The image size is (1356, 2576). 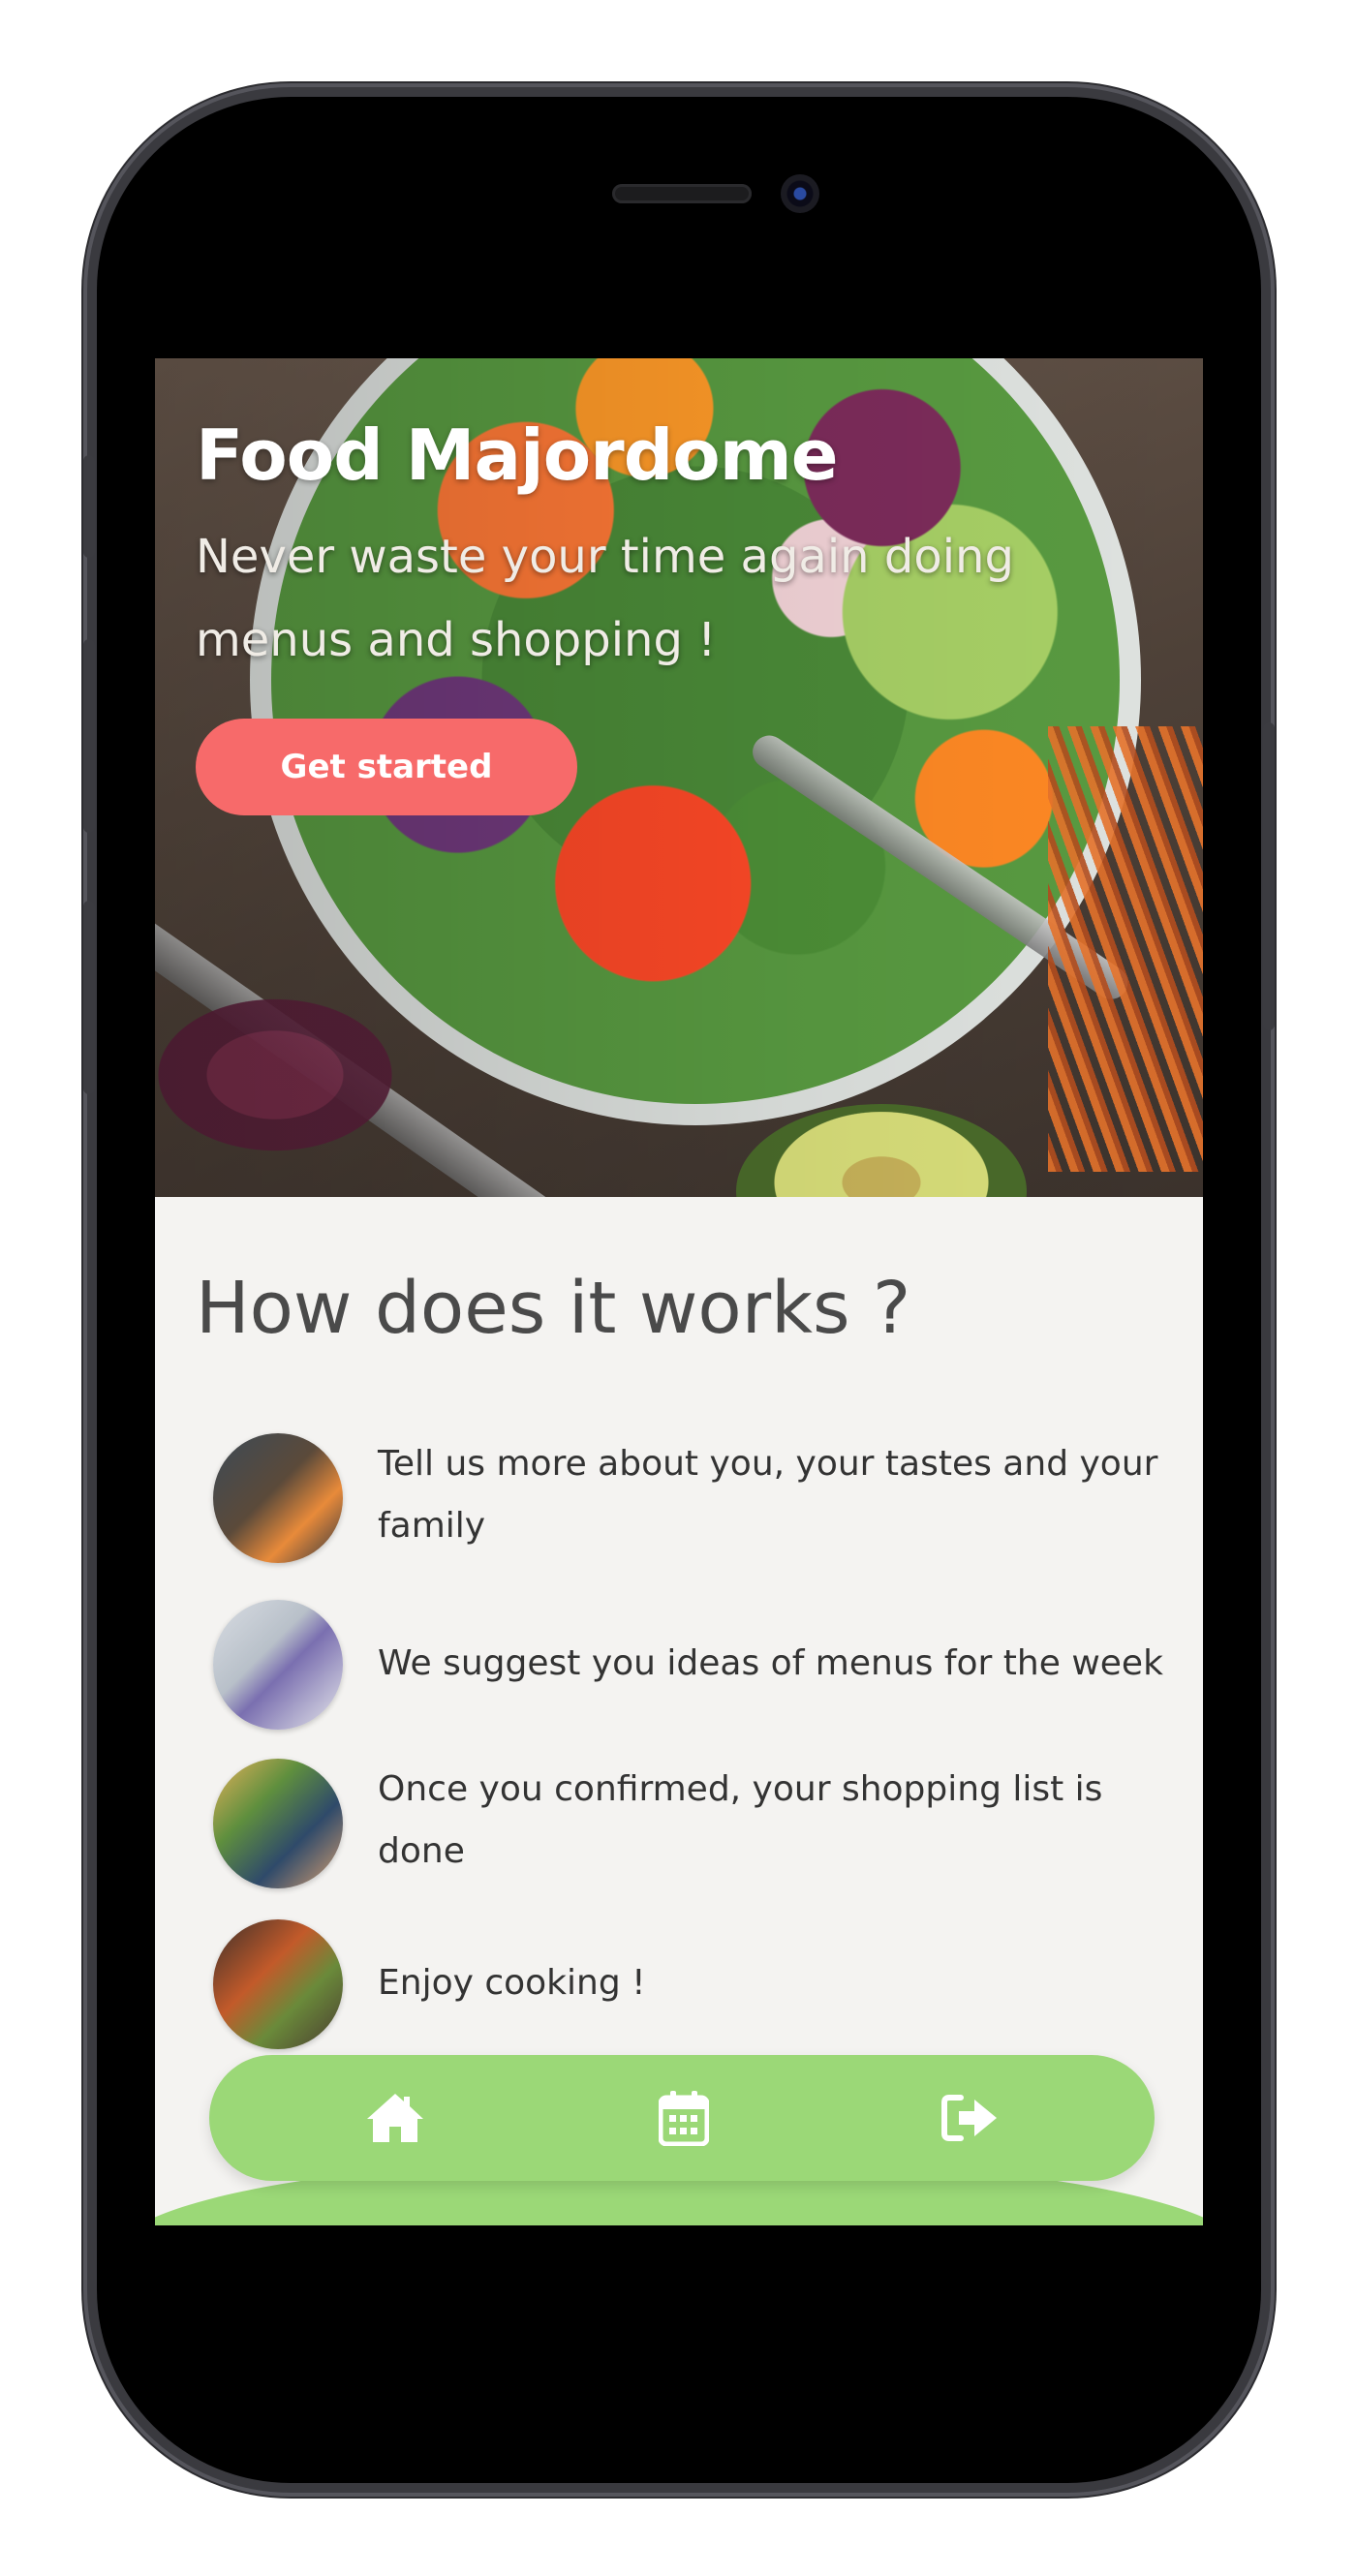 I want to click on calendar-icon, so click(x=684, y=2118).